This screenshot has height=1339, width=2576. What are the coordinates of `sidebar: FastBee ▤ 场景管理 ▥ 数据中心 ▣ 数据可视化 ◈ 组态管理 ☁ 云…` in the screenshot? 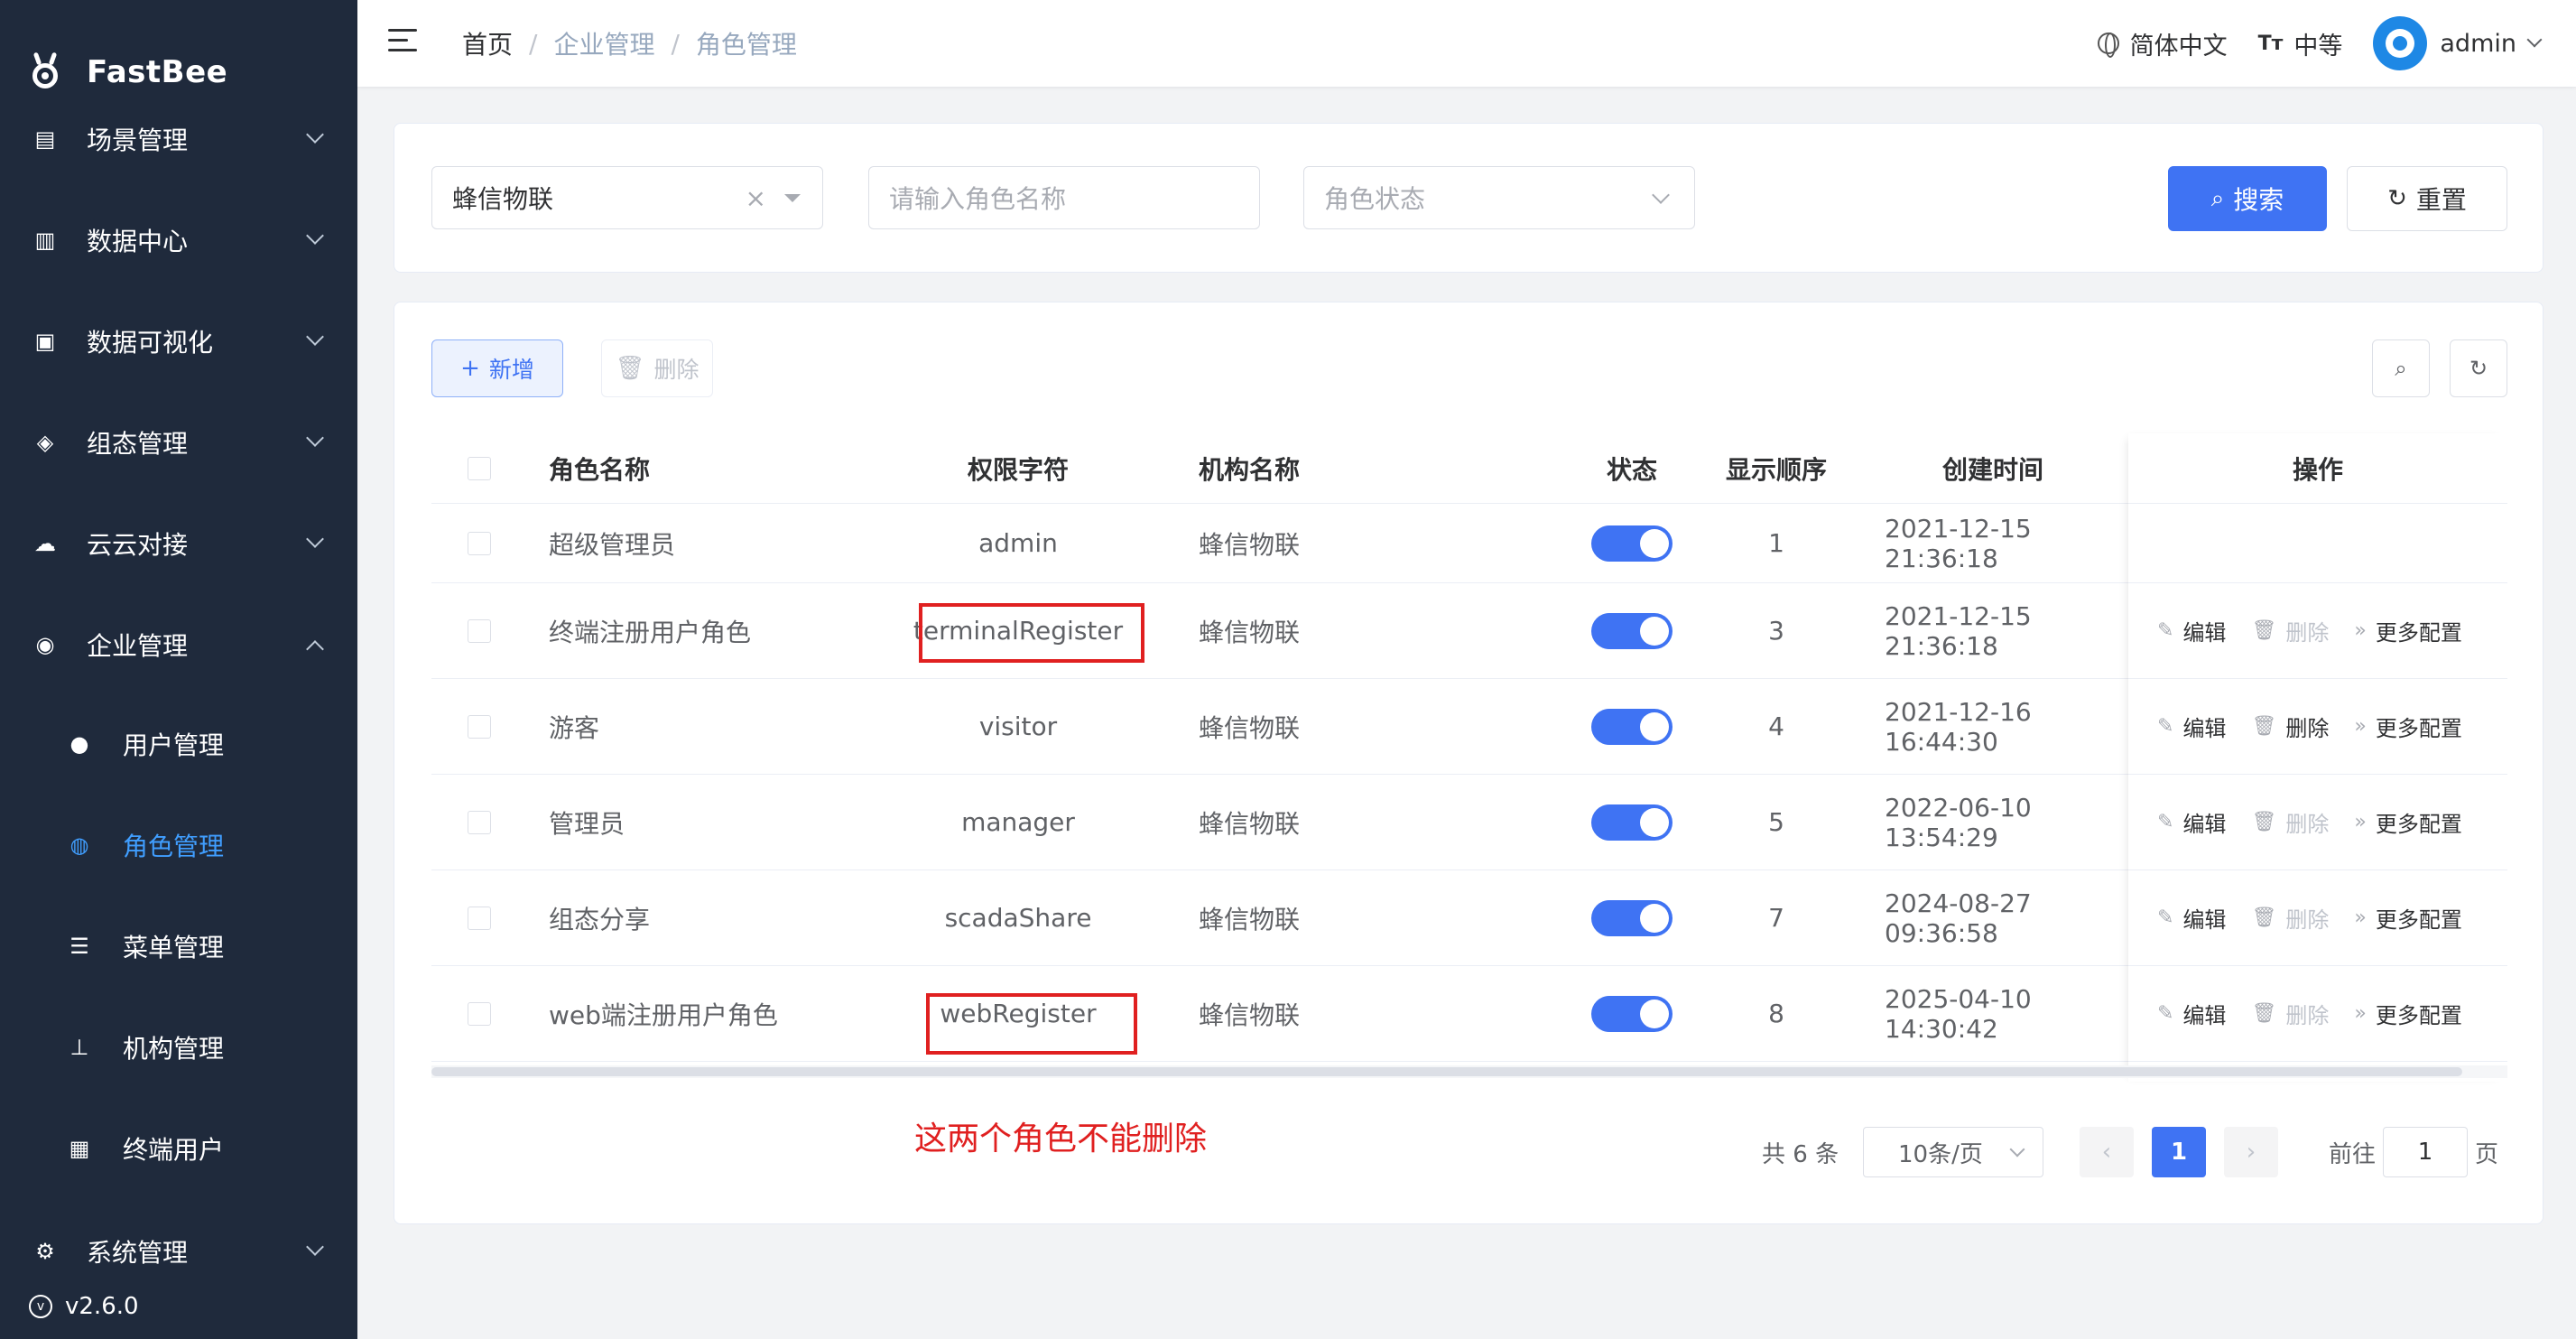 It's located at (178, 669).